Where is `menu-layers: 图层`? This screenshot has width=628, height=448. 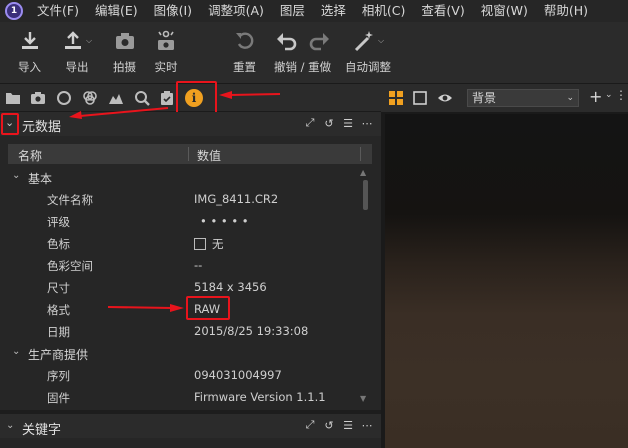
menu-layers: 图层 is located at coordinates (292, 11).